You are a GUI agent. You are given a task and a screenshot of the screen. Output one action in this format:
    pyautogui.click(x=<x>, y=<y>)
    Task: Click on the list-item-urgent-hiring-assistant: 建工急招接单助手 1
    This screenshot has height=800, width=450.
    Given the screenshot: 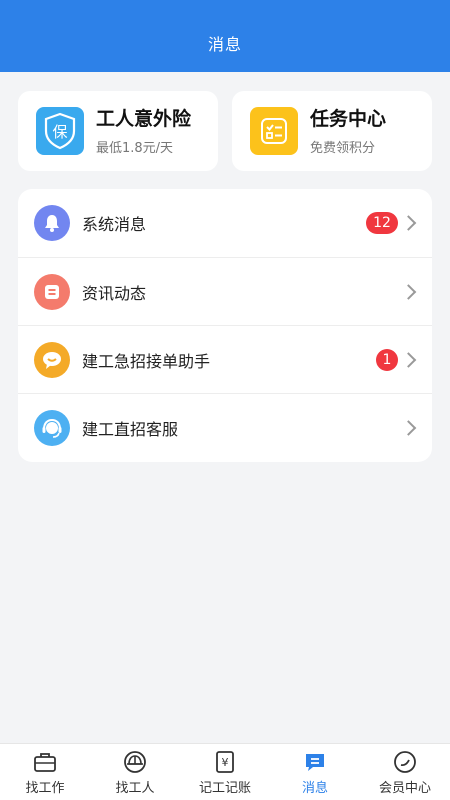 What is the action you would take?
    pyautogui.click(x=225, y=359)
    